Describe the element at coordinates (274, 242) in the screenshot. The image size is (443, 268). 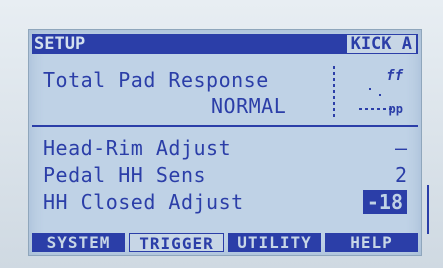
I see `tab-utility: UTILITY` at that location.